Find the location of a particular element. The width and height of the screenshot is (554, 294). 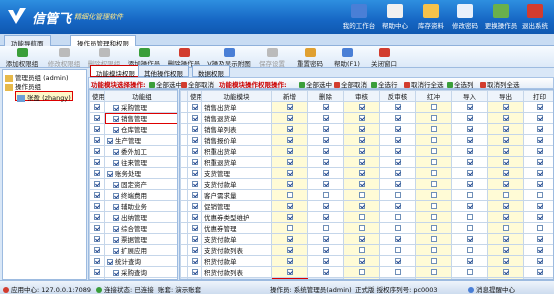

top-button-power: 退出系统 is located at coordinates (534, 17).